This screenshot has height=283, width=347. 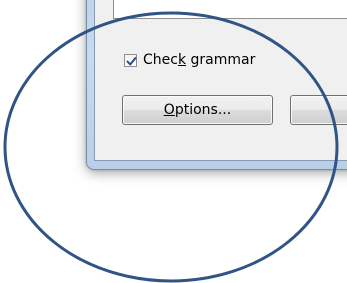 I want to click on checkmark-icon, so click(x=131, y=60).